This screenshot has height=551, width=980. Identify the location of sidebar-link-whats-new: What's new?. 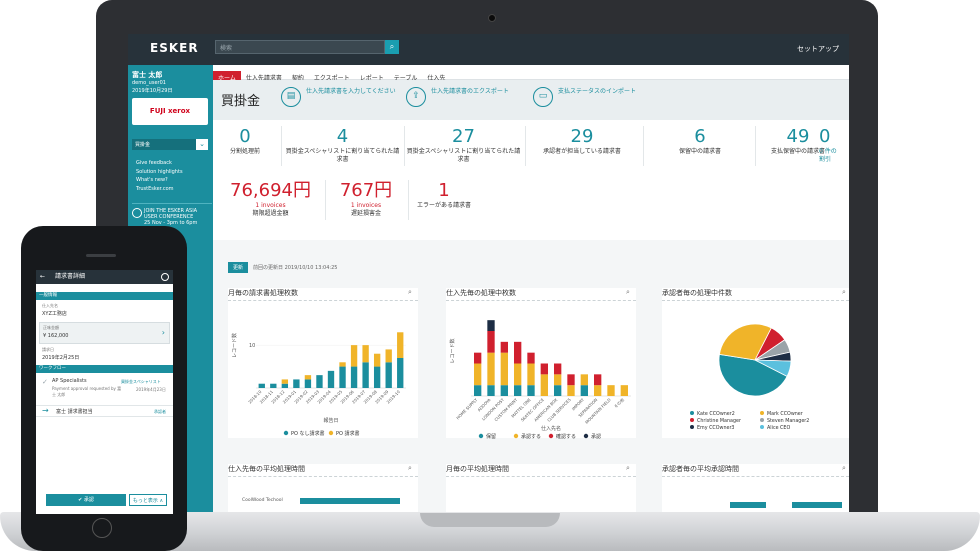
(159, 180).